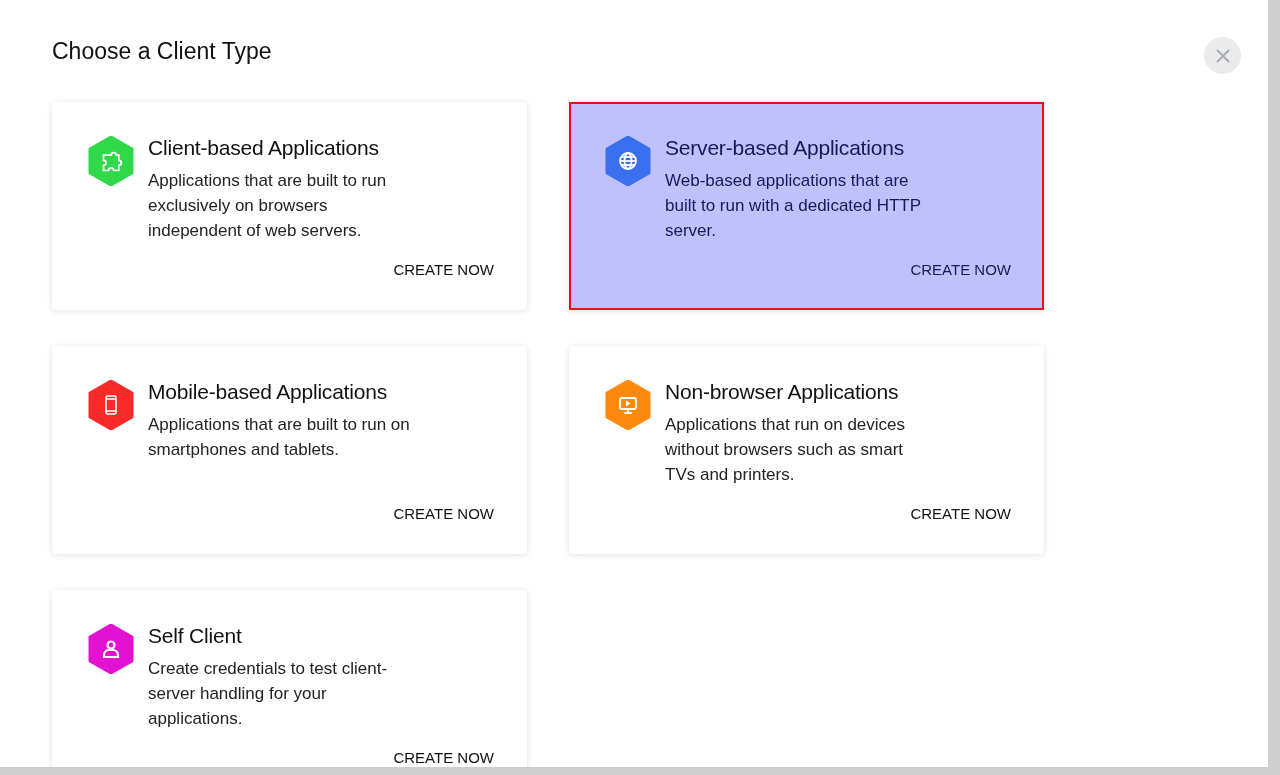 Image resolution: width=1280 pixels, height=775 pixels. Describe the element at coordinates (268, 392) in the screenshot. I see `card-title: Mobile-based Applications` at that location.